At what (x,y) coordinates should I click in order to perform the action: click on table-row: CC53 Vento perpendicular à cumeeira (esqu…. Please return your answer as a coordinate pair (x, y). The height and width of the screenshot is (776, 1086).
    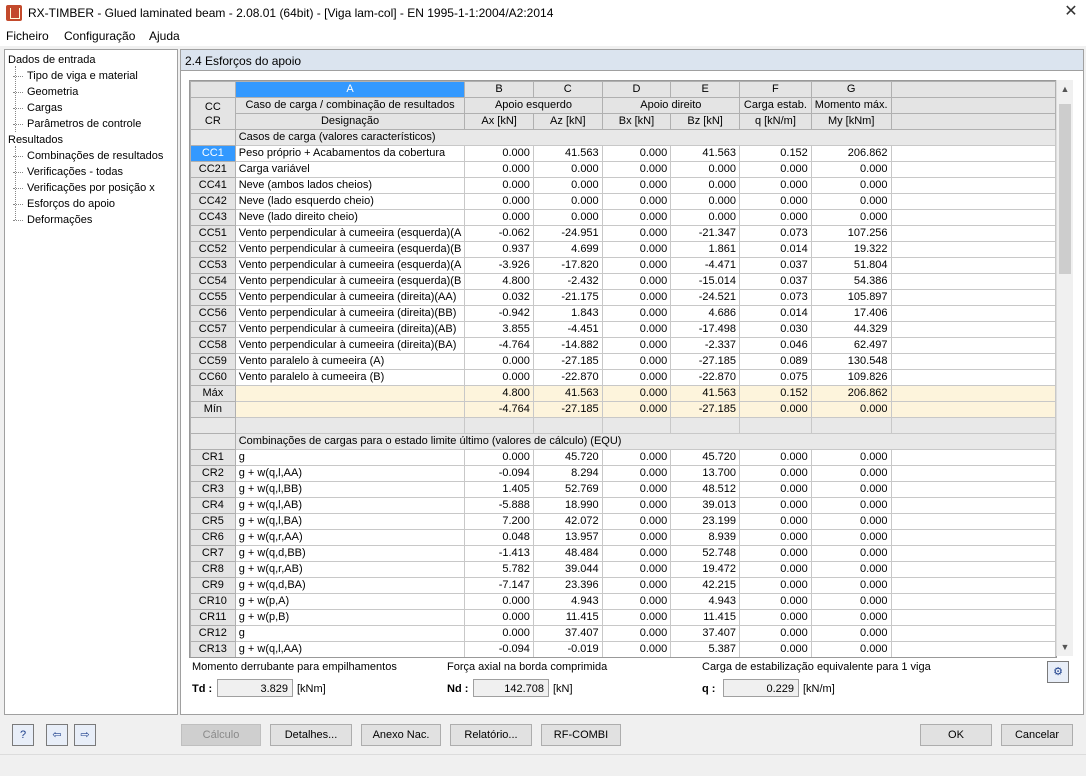
    Looking at the image, I should click on (623, 265).